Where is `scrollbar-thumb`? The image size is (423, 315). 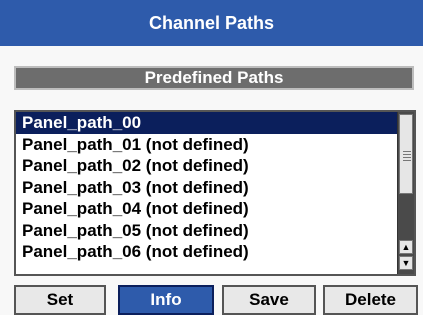
scrollbar-thumb is located at coordinates (406, 154).